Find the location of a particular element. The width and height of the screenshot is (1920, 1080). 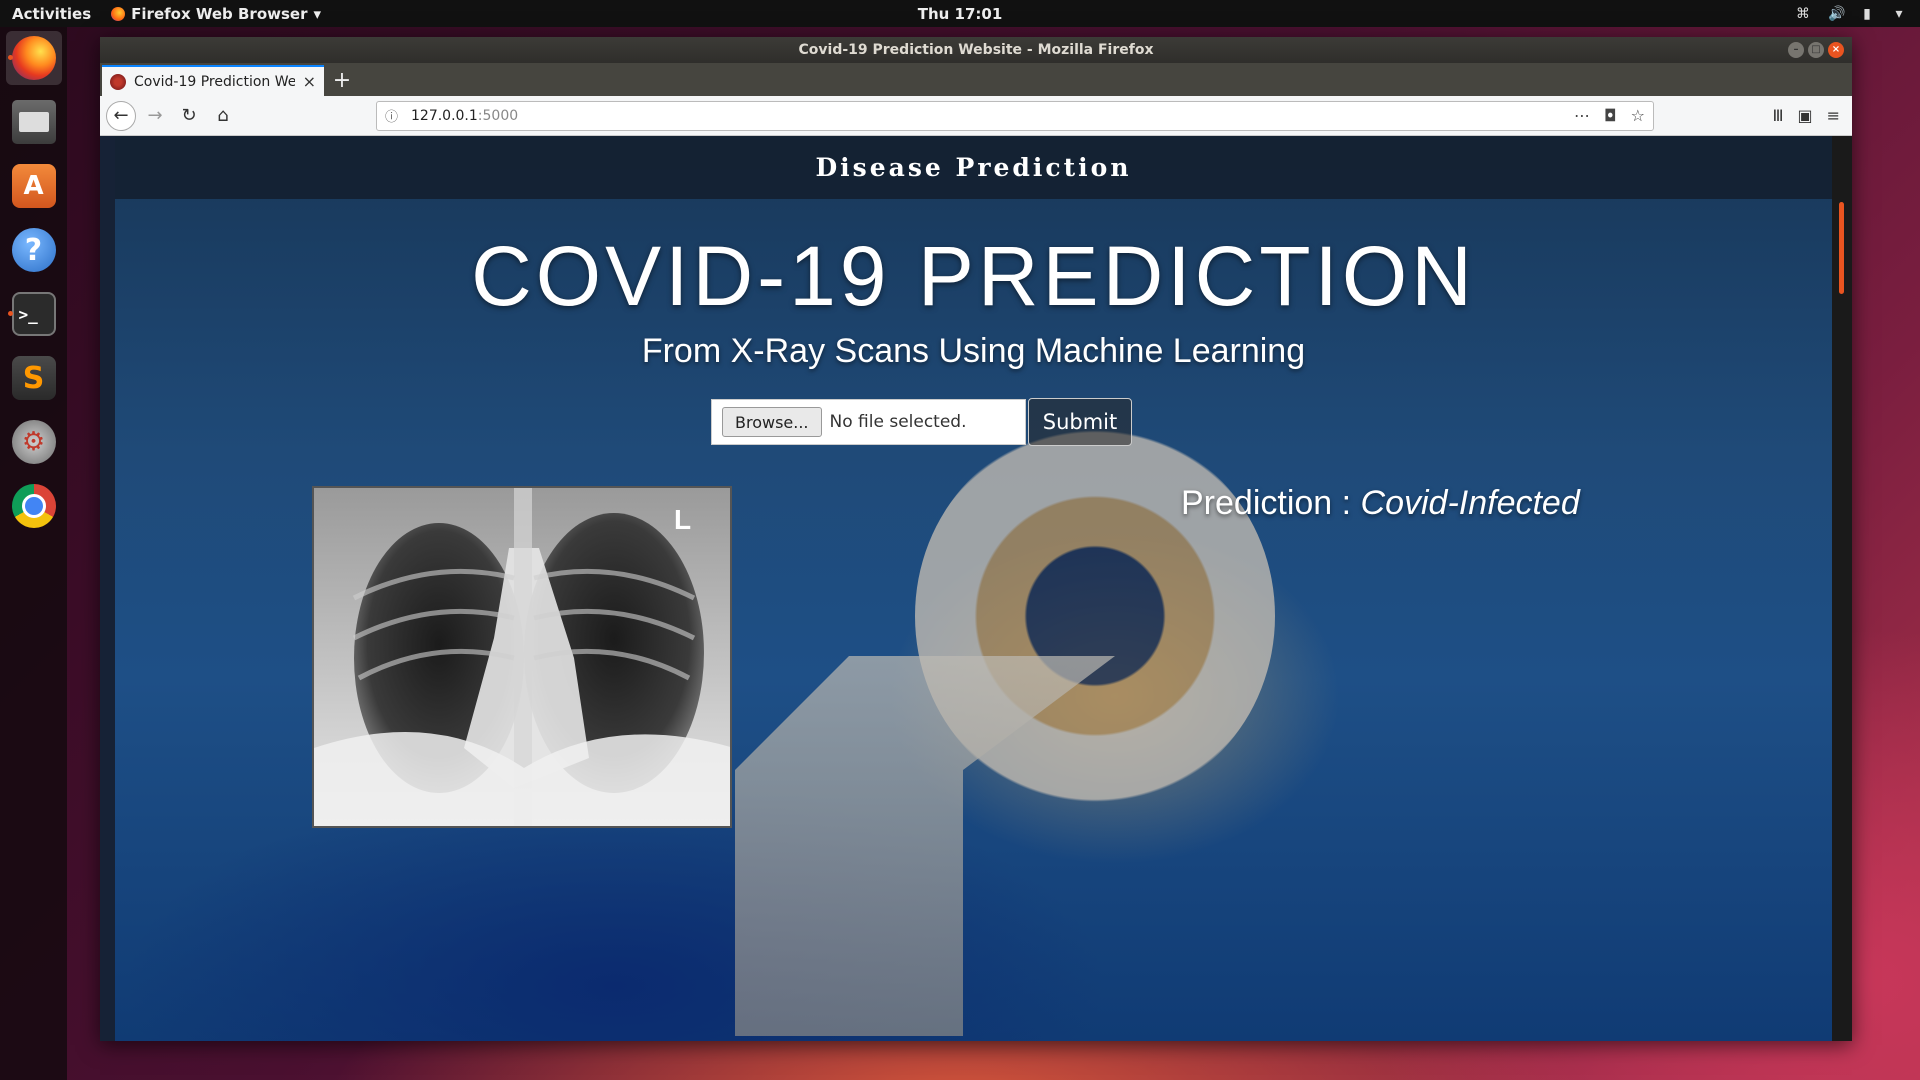

app-menu: Firefox Web Browser ▾ is located at coordinates (212, 14).